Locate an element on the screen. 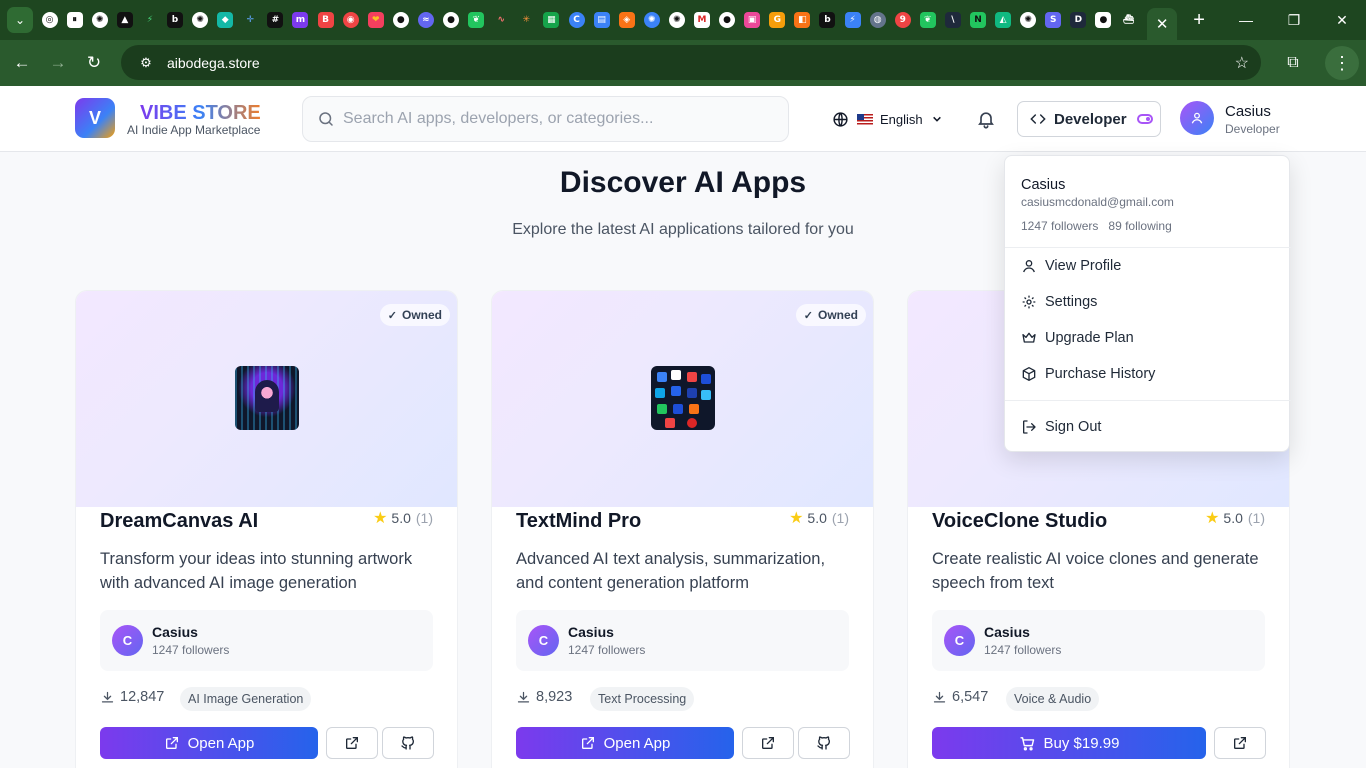  app-title: VoiceClone Studio is located at coordinates (1019, 521).